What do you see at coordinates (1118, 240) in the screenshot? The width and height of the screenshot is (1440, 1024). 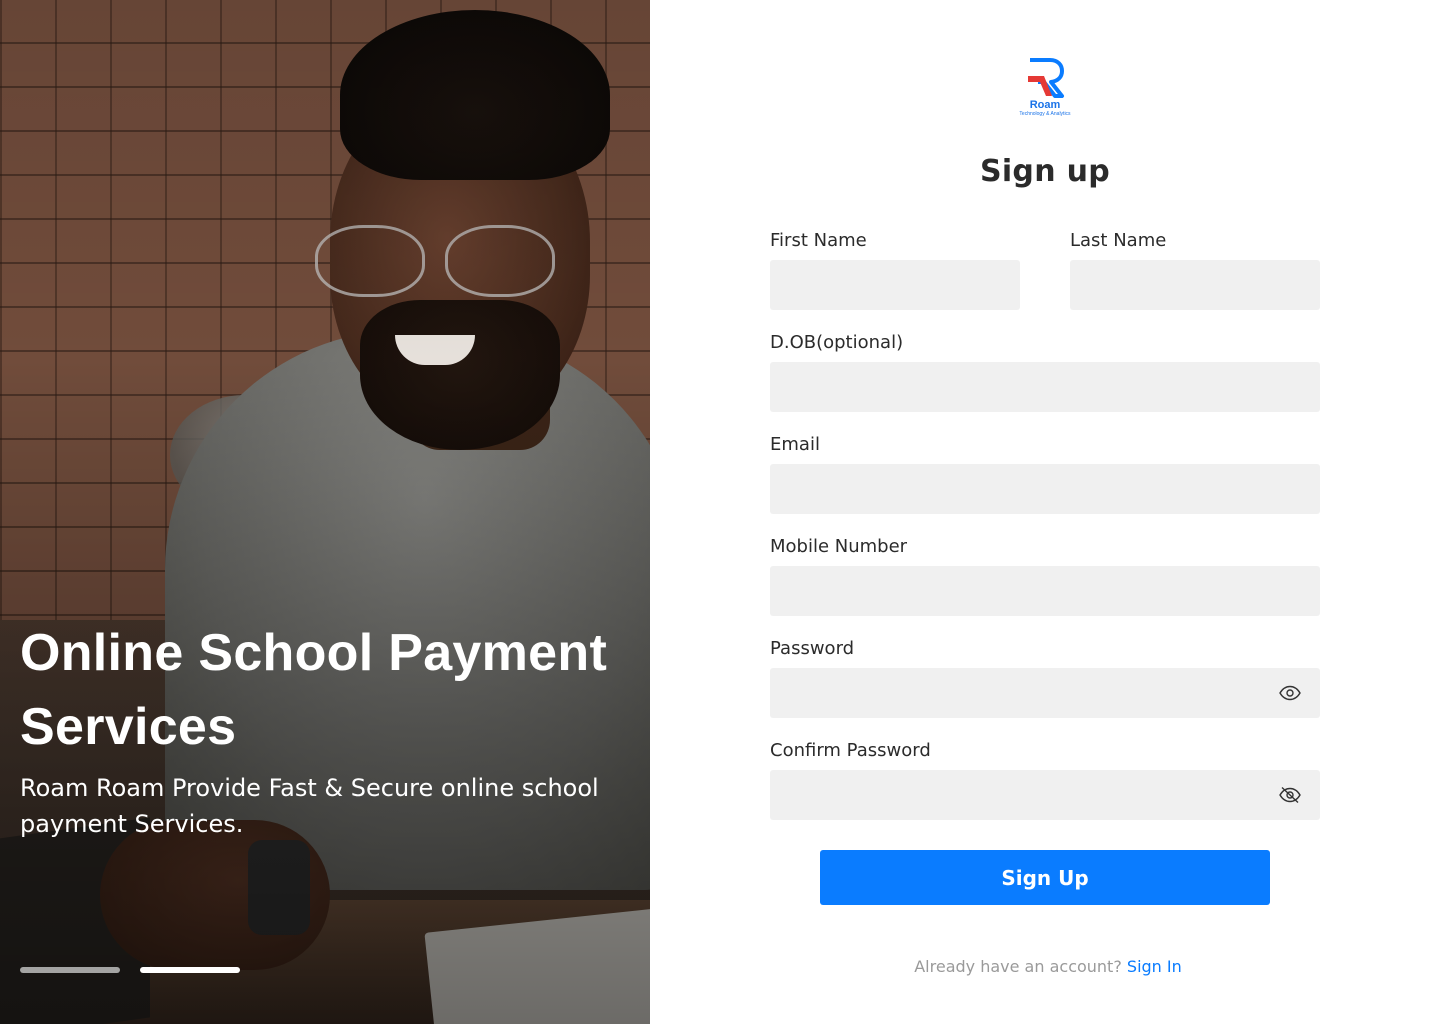 I see `last-name-label: Last Name` at bounding box center [1118, 240].